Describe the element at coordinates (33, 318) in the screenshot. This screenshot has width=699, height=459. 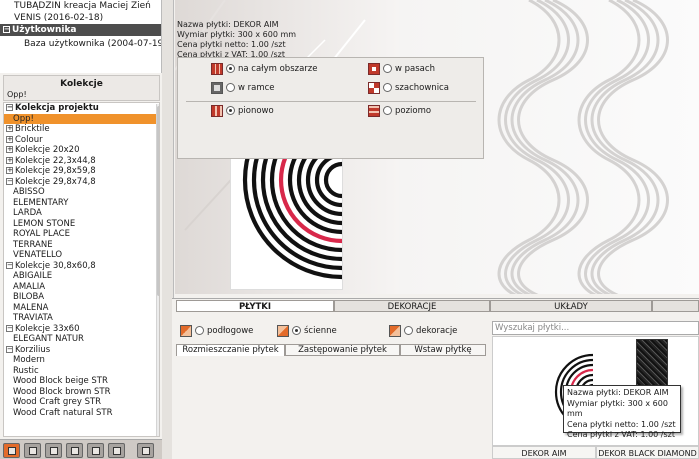
I see `tree-label: TRAVIATA` at that location.